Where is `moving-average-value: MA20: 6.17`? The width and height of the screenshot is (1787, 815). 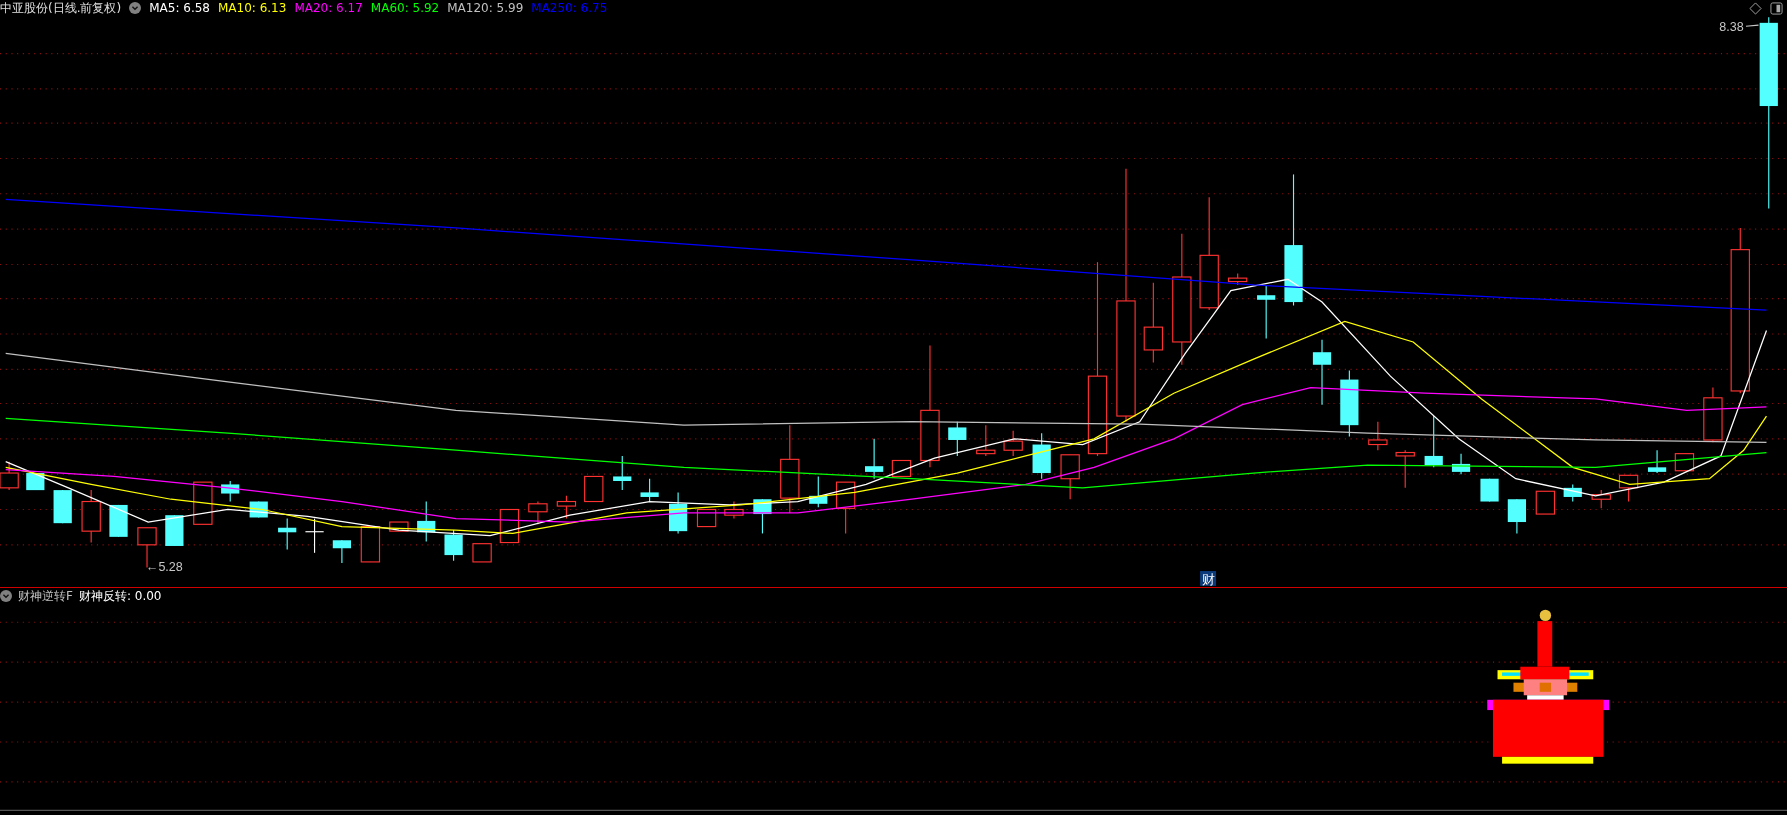
moving-average-value: MA20: 6.17 is located at coordinates (328, 8).